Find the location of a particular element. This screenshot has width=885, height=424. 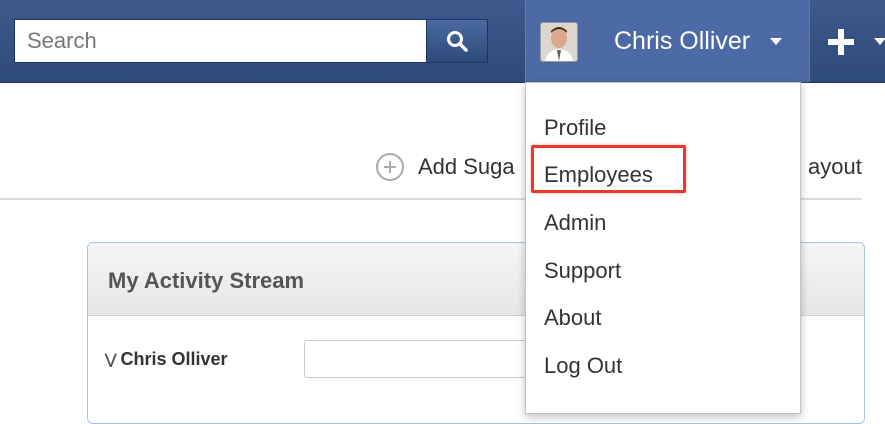

search-input is located at coordinates (220, 41).